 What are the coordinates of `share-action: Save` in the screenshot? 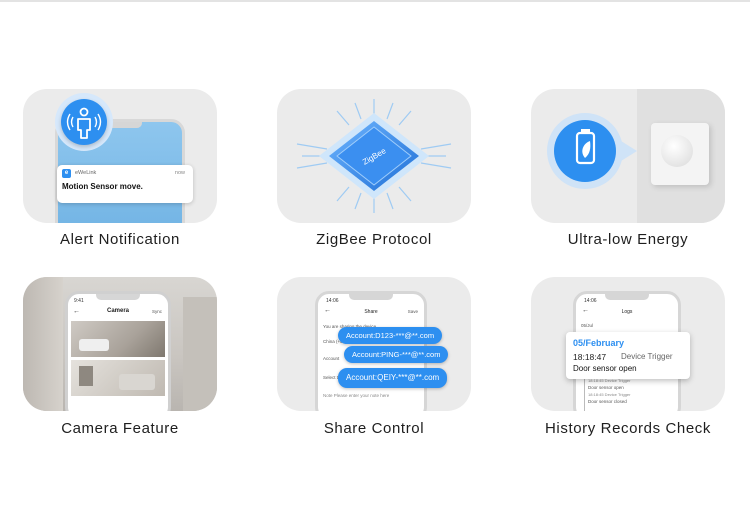 It's located at (413, 311).